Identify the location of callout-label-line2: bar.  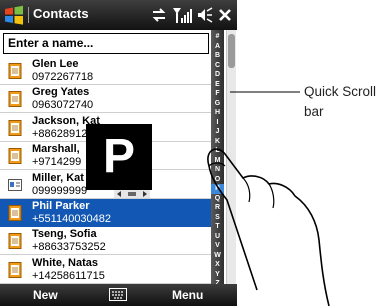
(314, 111).